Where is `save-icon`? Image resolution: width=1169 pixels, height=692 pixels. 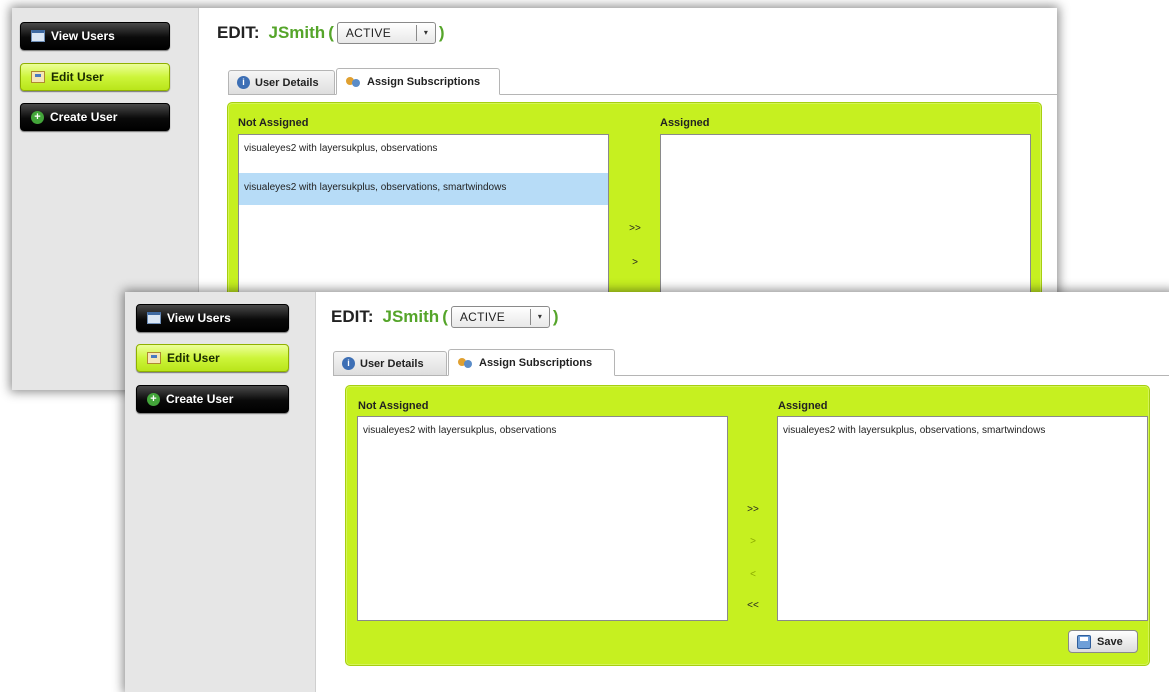
save-icon is located at coordinates (1084, 641).